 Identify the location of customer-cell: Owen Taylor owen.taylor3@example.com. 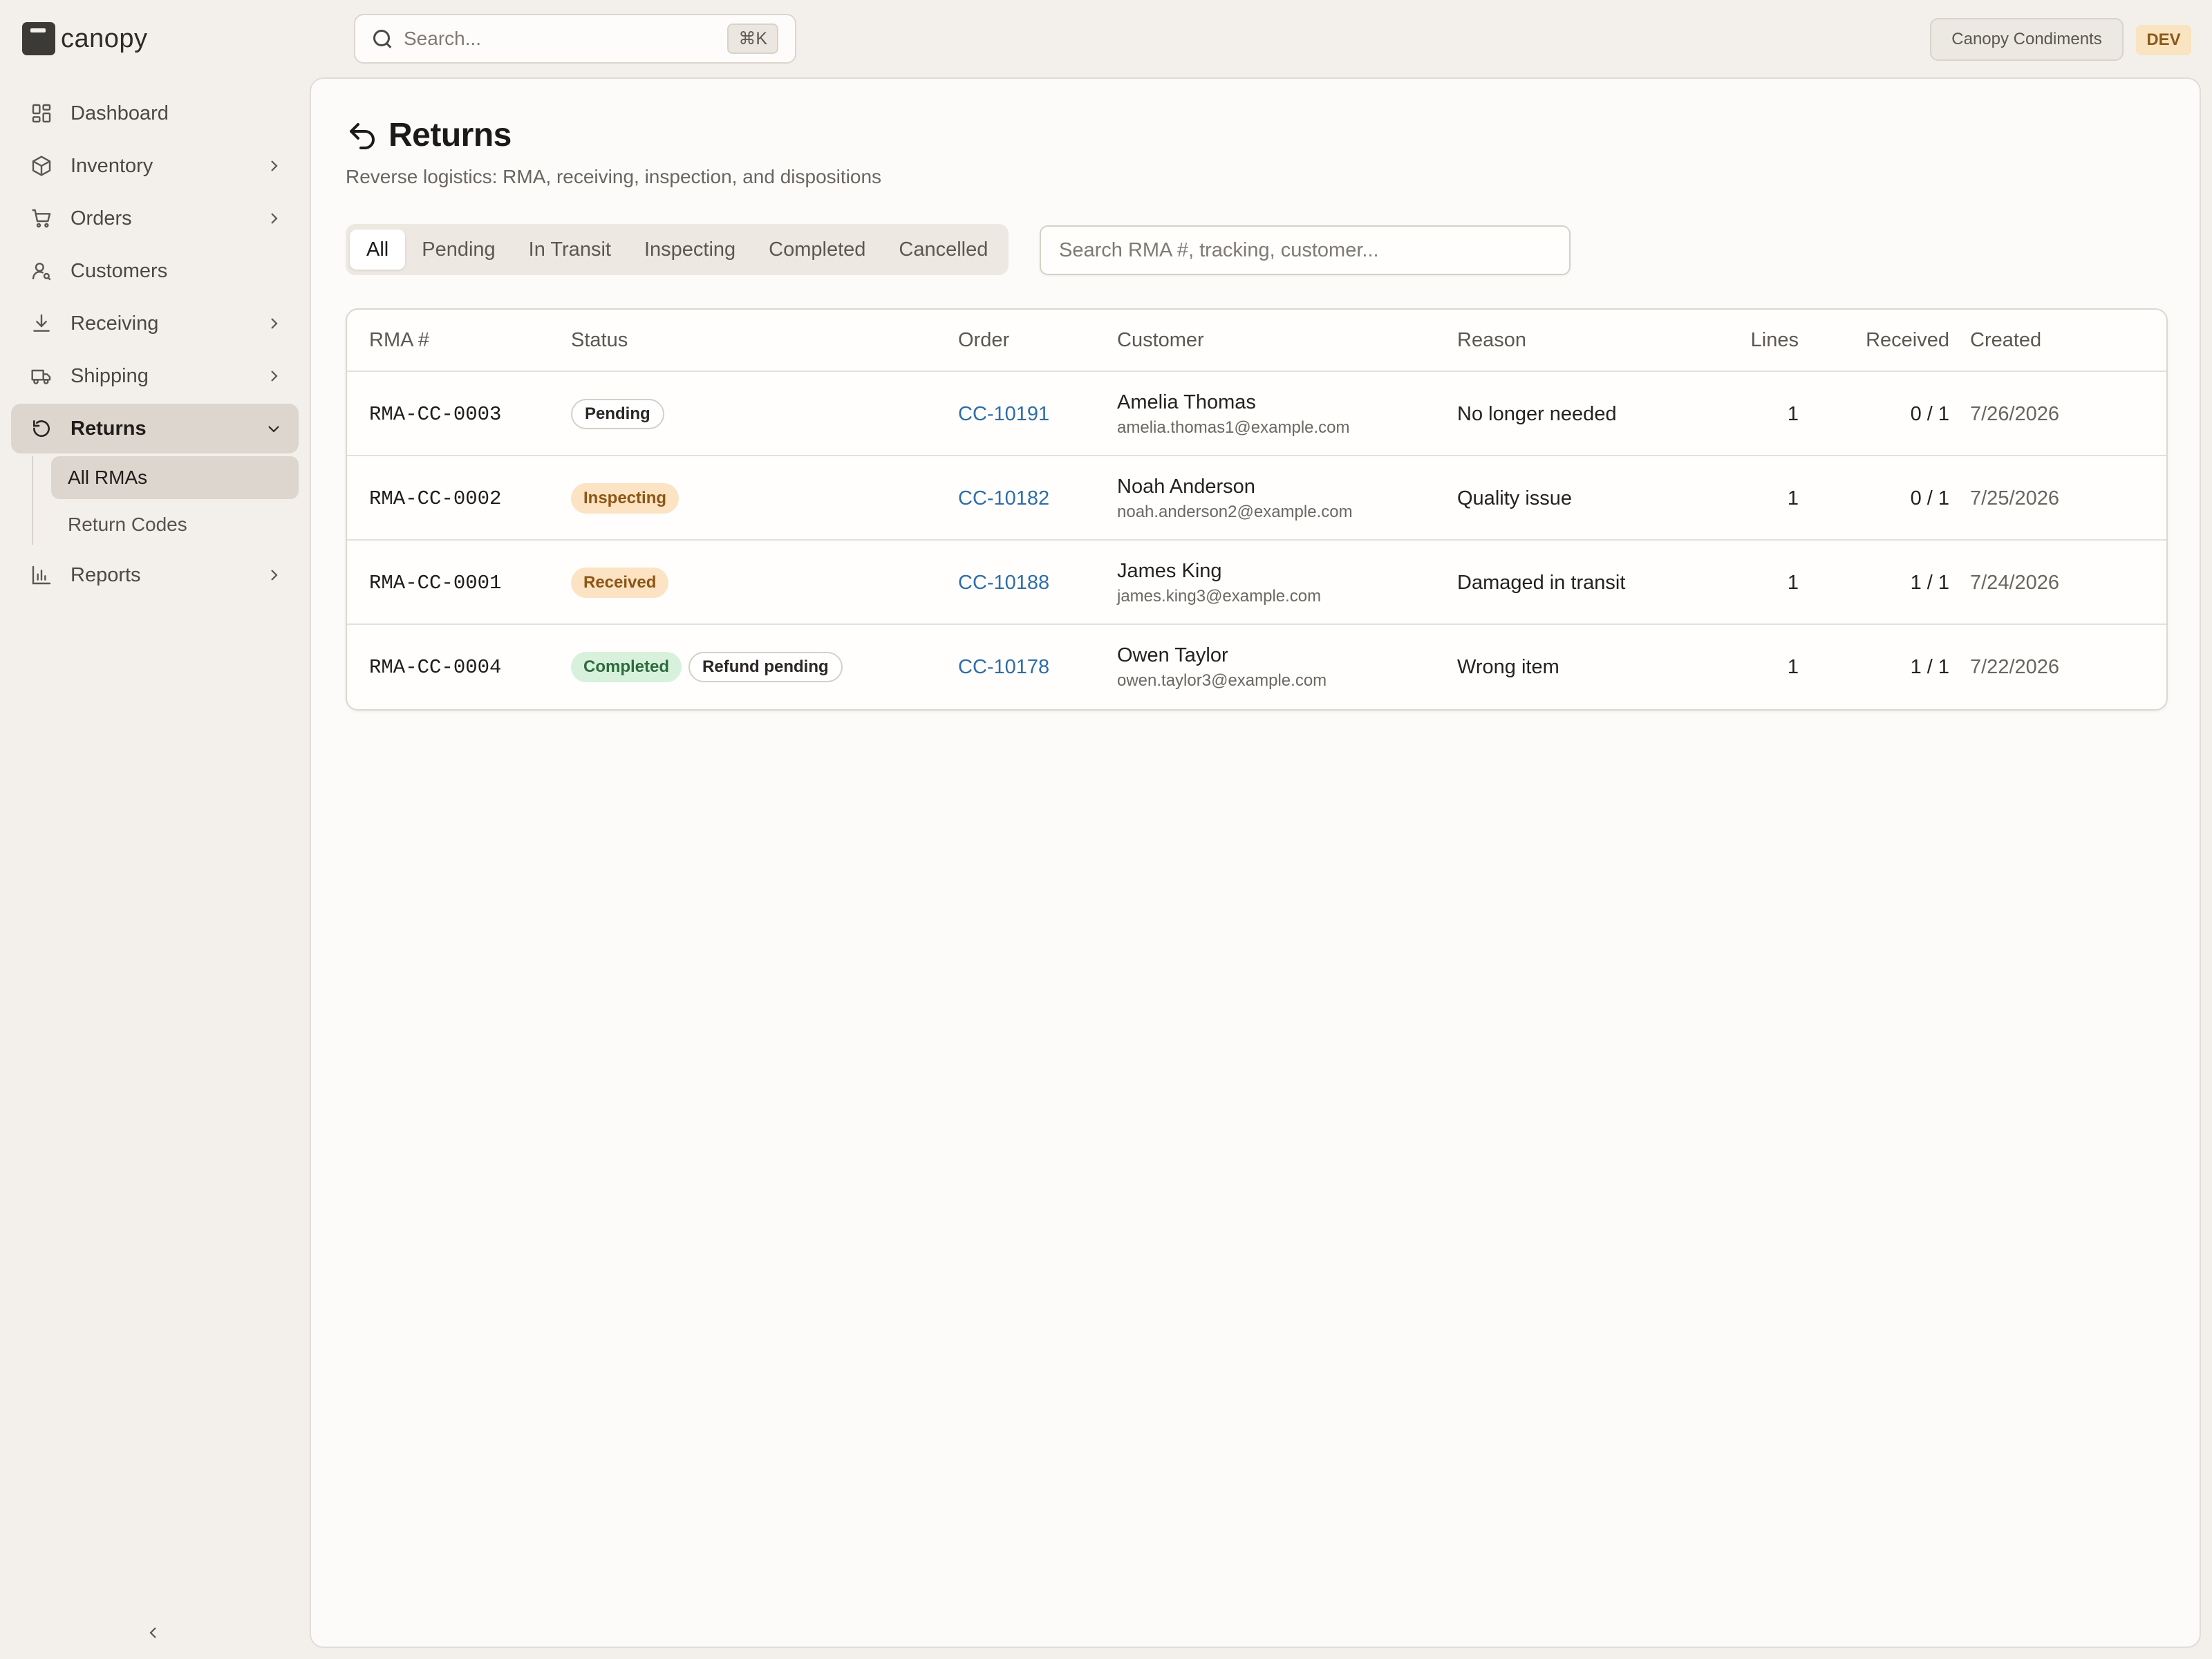
(1222, 667).